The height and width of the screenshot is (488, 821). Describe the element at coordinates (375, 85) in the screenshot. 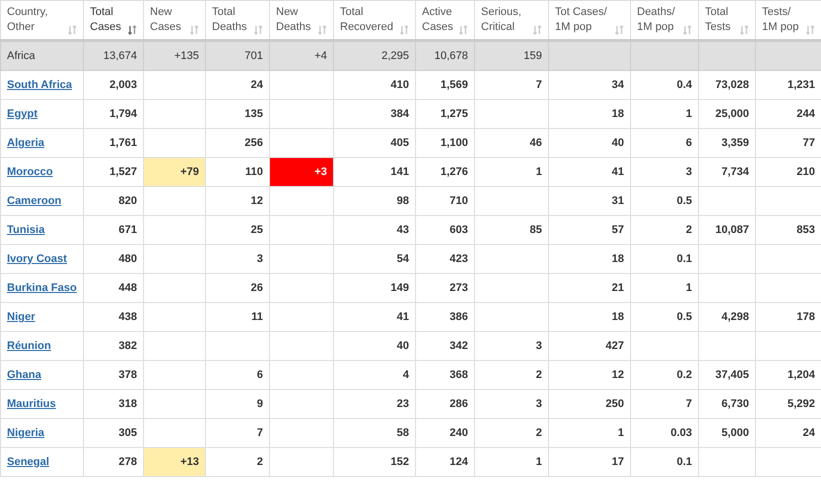

I see `table-cell: 410` at that location.